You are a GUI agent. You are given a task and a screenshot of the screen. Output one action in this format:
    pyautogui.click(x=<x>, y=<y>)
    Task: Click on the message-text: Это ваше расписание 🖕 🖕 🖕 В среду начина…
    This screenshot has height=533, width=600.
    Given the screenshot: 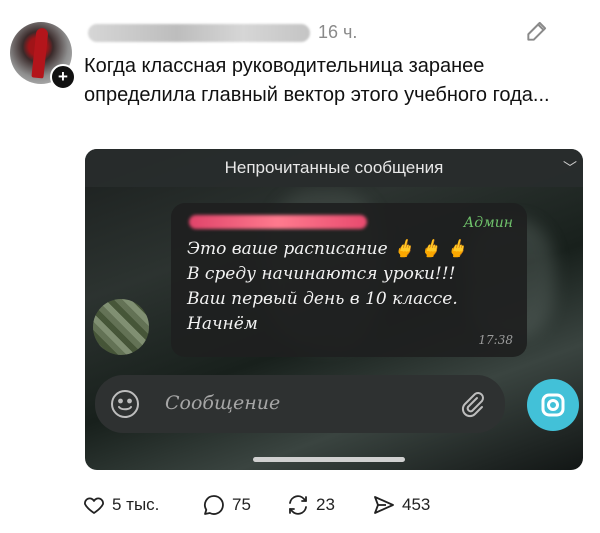 What is the action you would take?
    pyautogui.click(x=327, y=286)
    